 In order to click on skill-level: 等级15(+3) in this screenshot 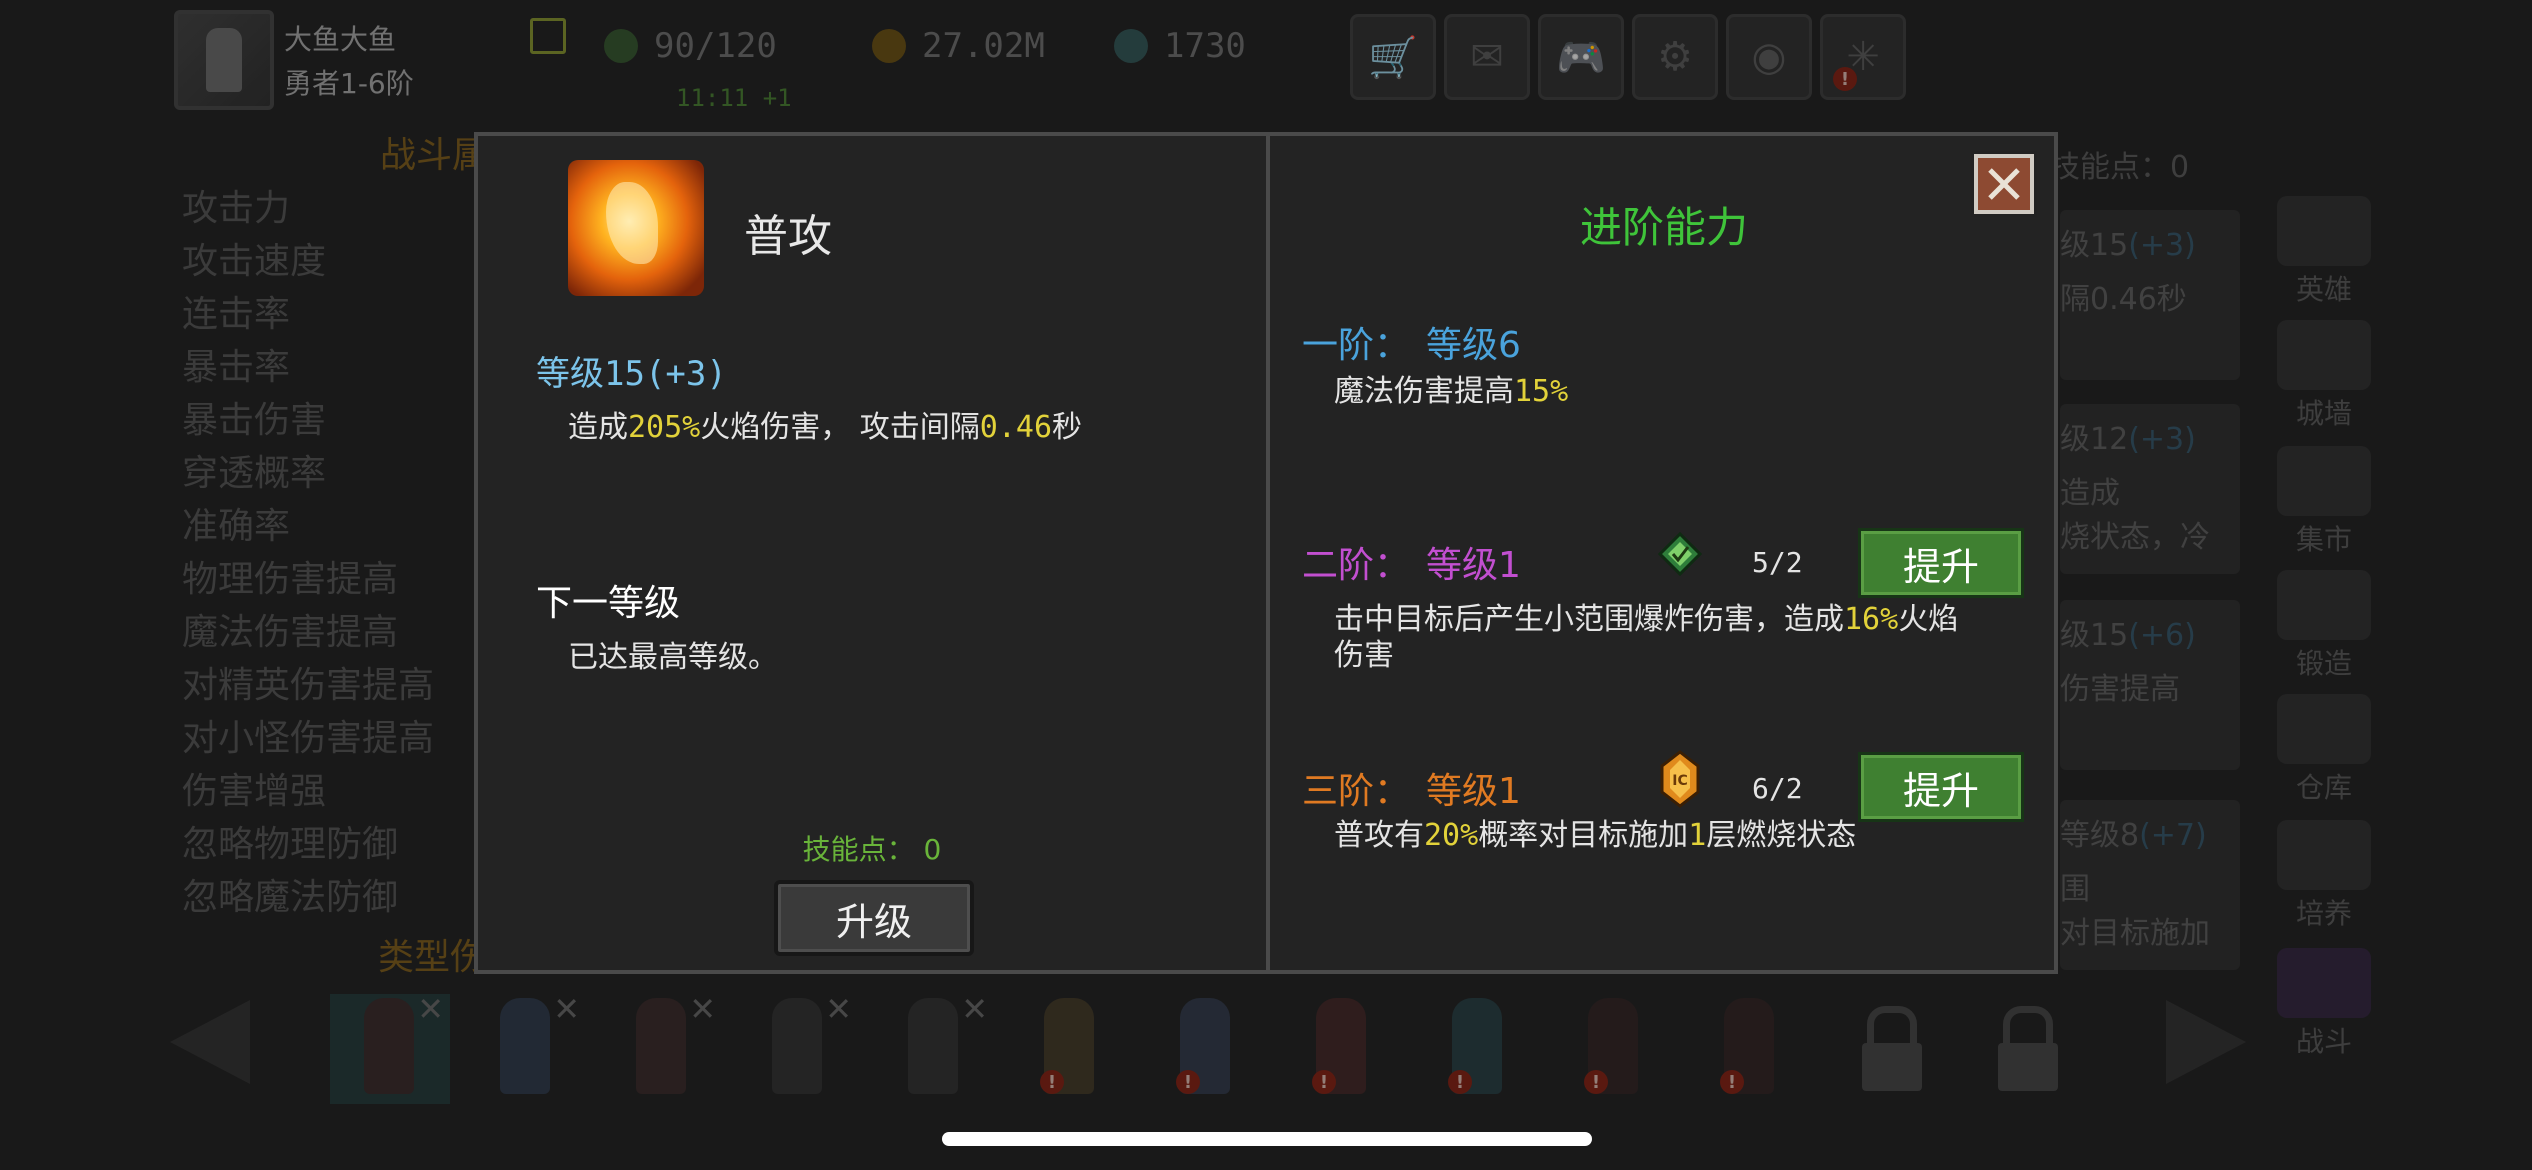, I will do `click(631, 374)`.